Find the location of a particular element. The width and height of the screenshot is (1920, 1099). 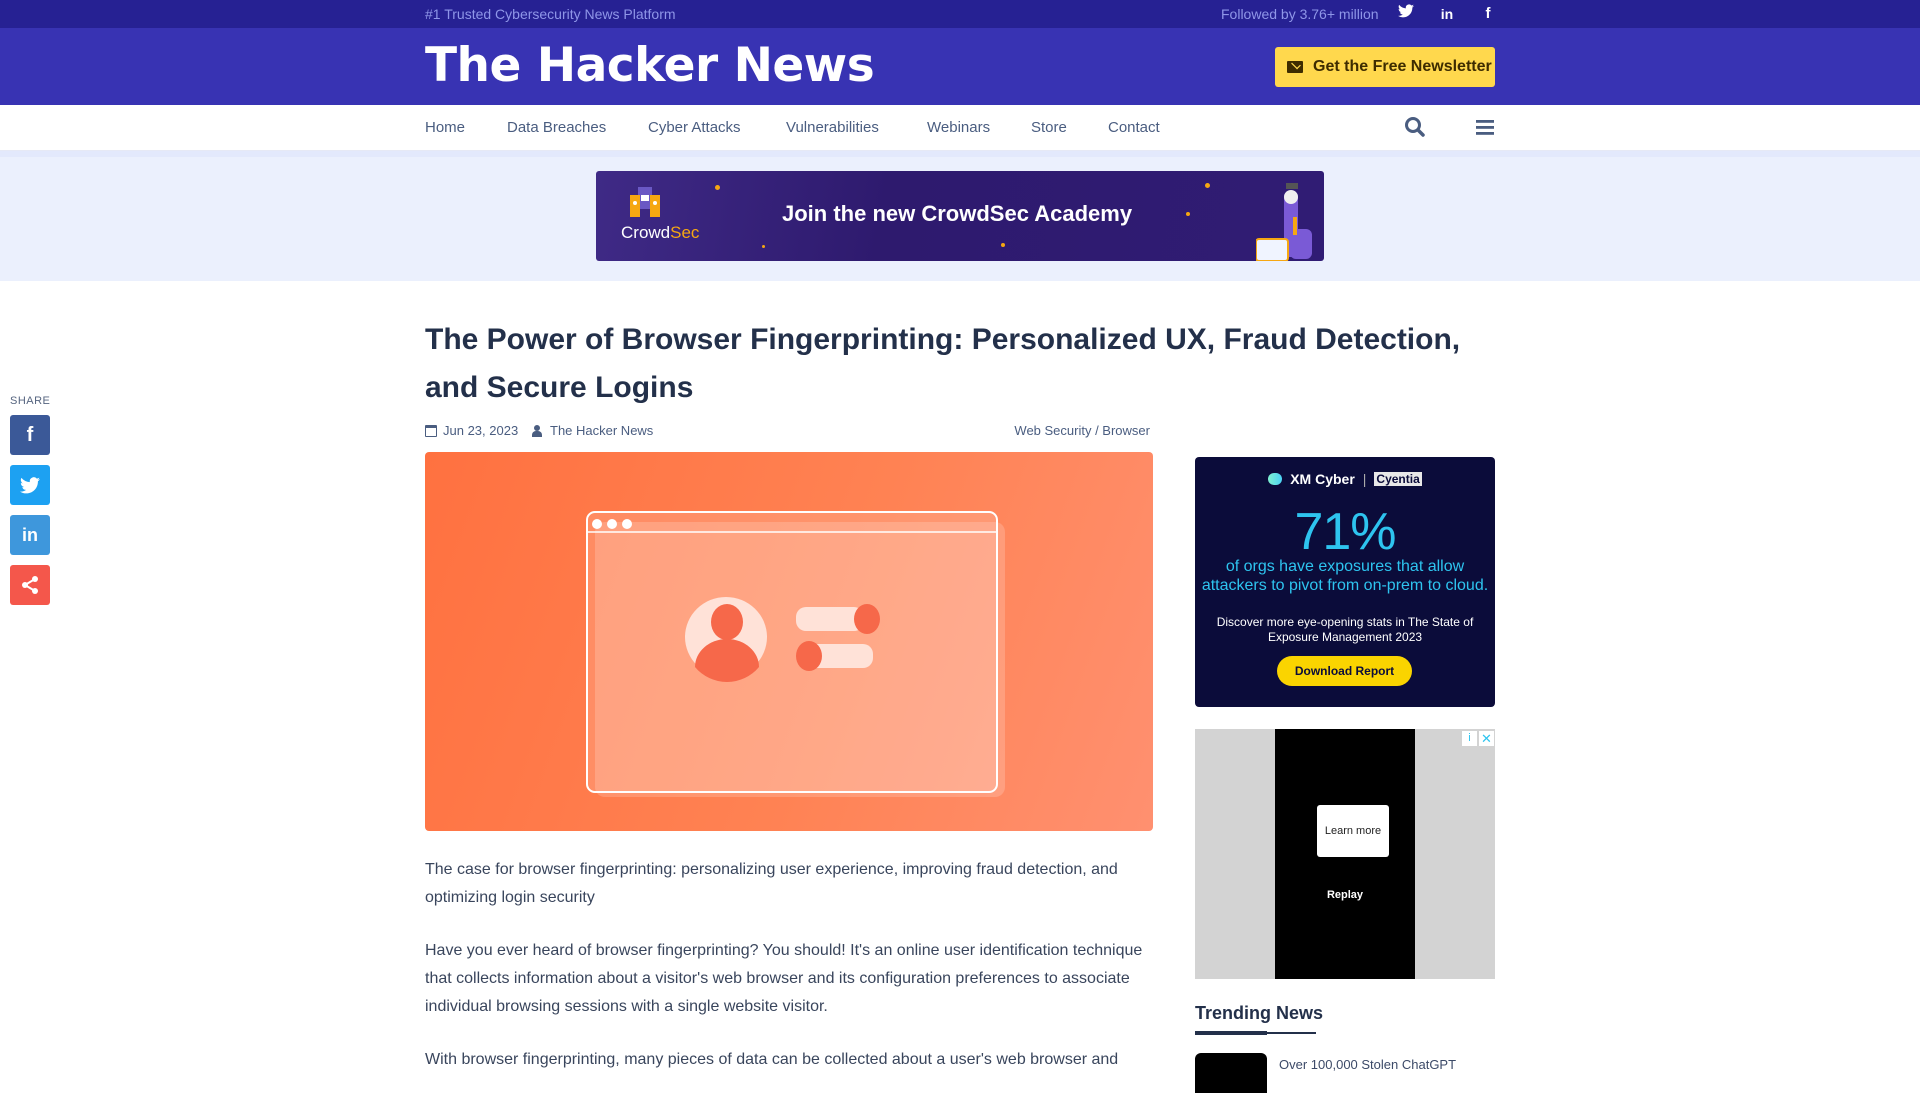

crowdsec-brand: CrowdSec is located at coordinates (660, 233).